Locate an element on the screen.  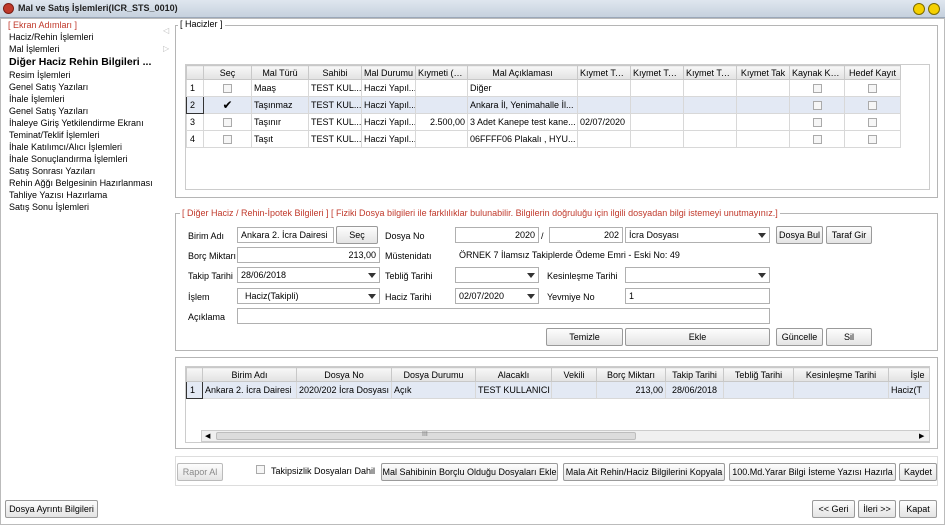
temizle-button: Temizle is located at coordinates (584, 337).